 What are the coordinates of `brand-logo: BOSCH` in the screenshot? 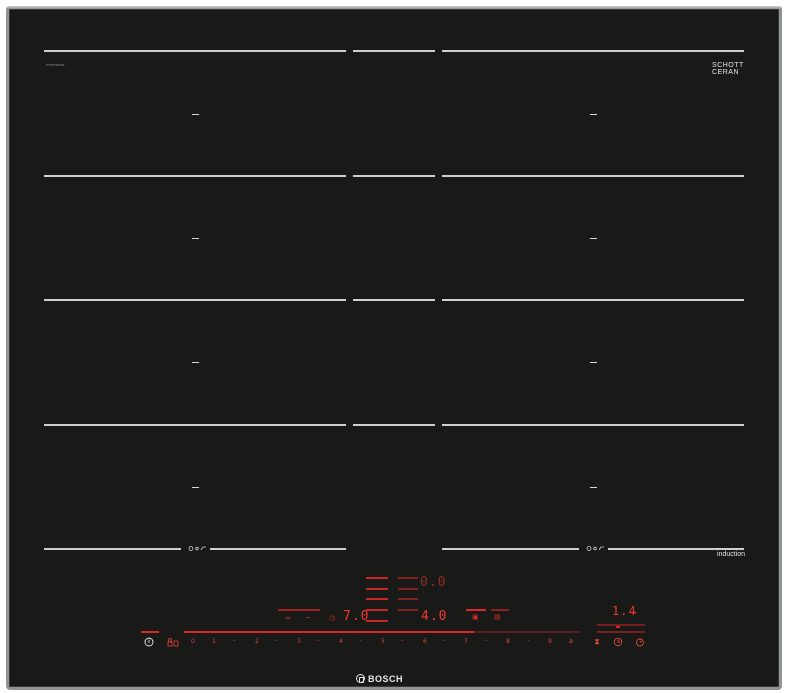 It's located at (379, 679).